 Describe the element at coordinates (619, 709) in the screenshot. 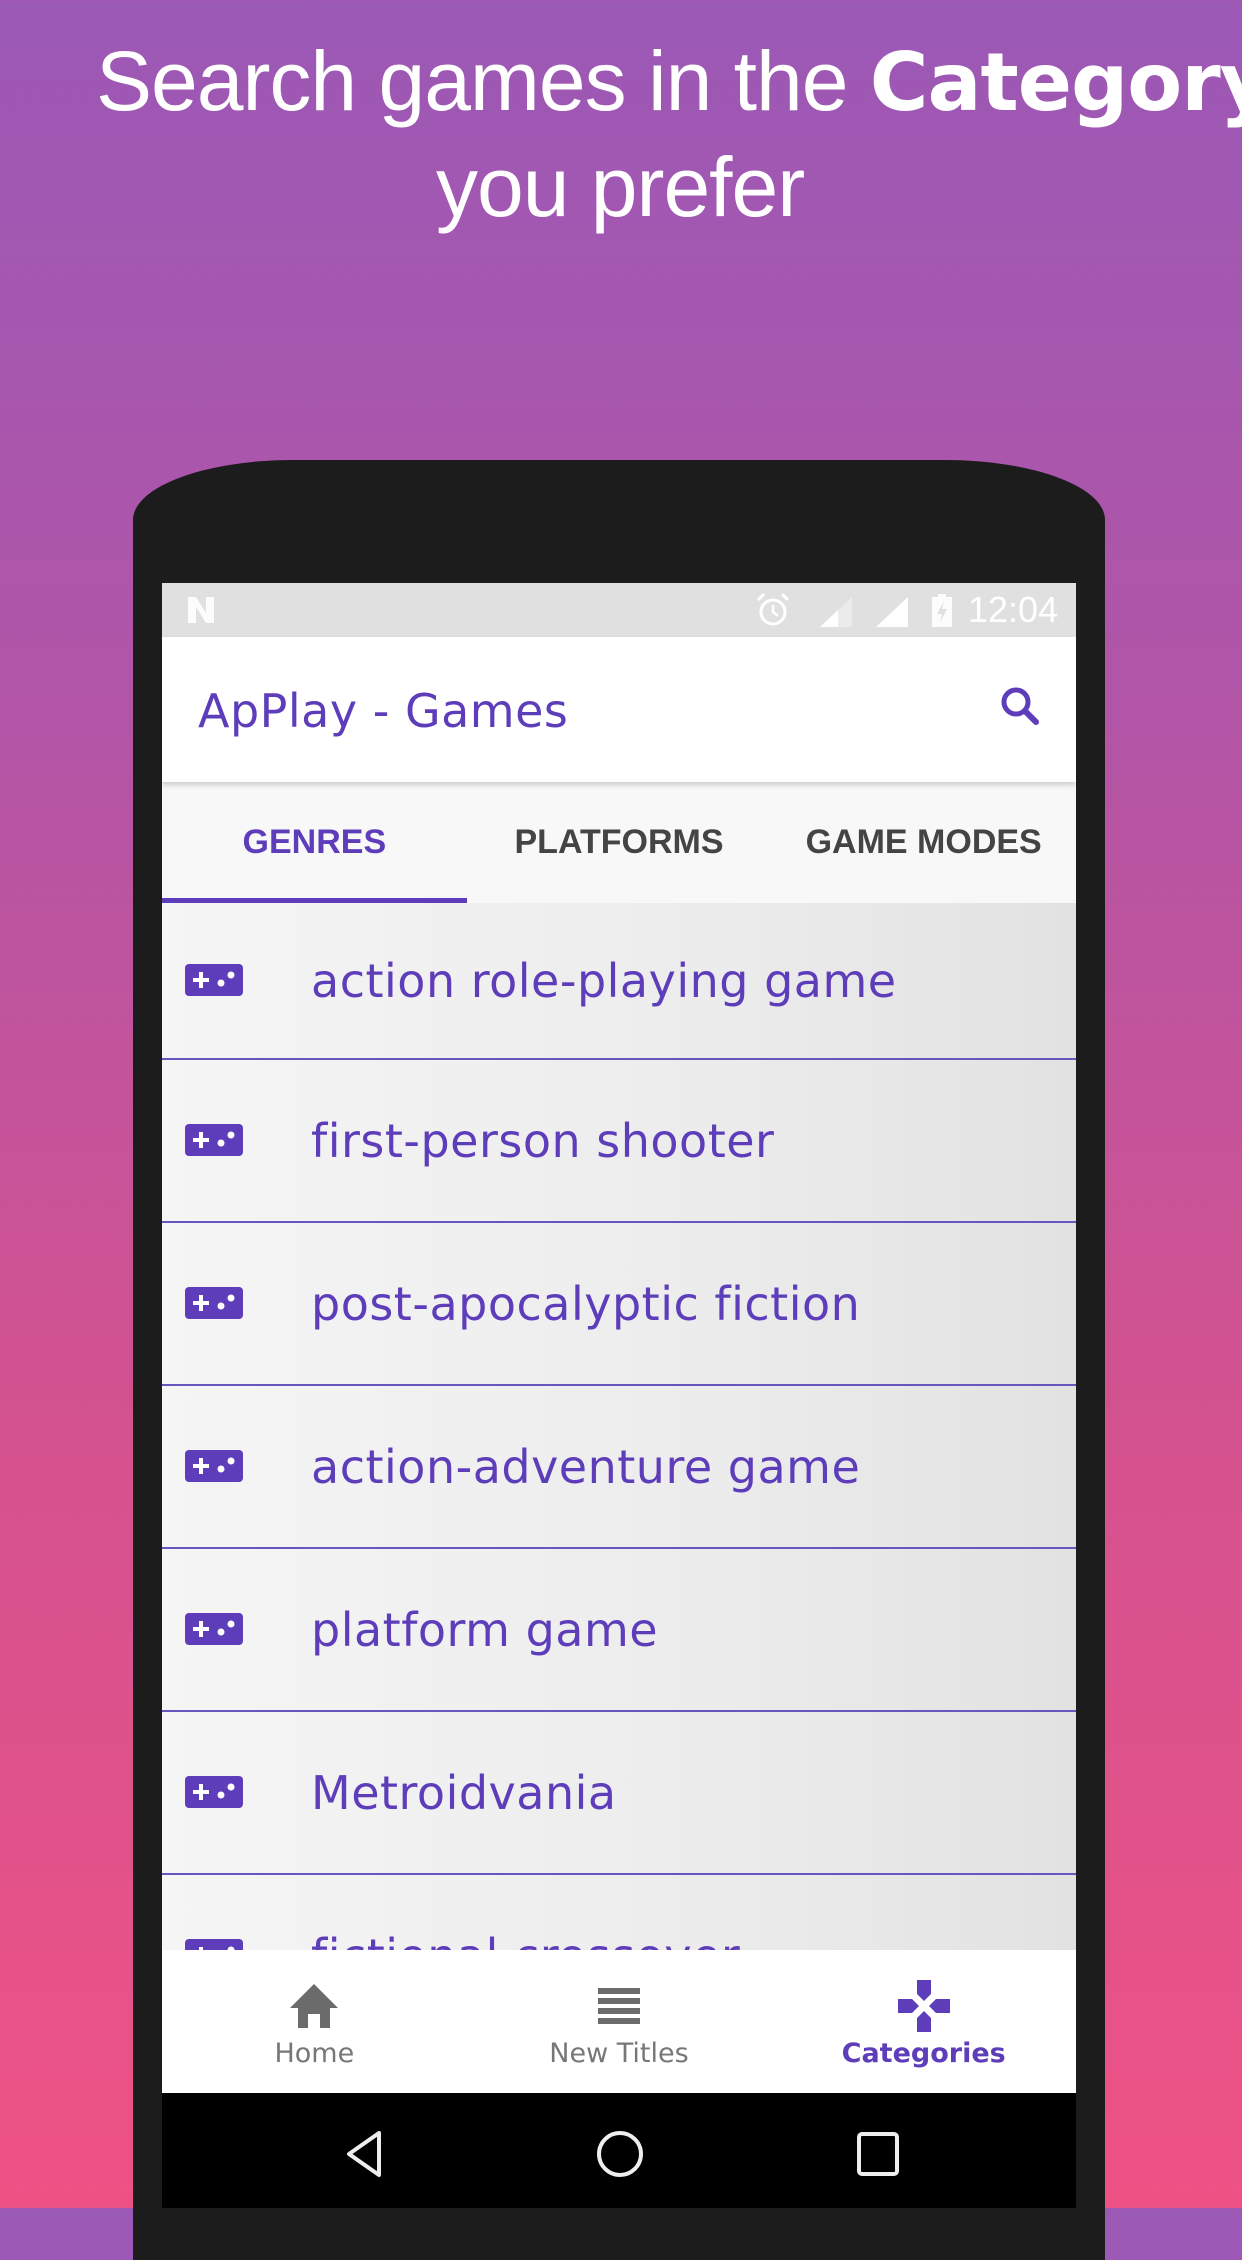

I see `app-bar: ApPlay - Games` at that location.